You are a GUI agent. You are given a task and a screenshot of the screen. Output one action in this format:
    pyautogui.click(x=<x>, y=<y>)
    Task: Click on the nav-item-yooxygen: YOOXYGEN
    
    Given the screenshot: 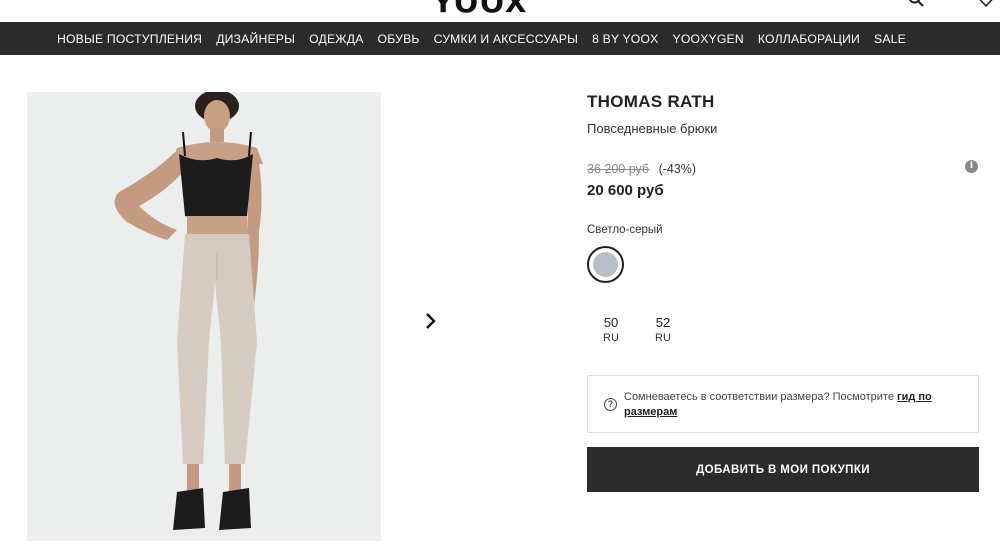 What is the action you would take?
    pyautogui.click(x=708, y=39)
    